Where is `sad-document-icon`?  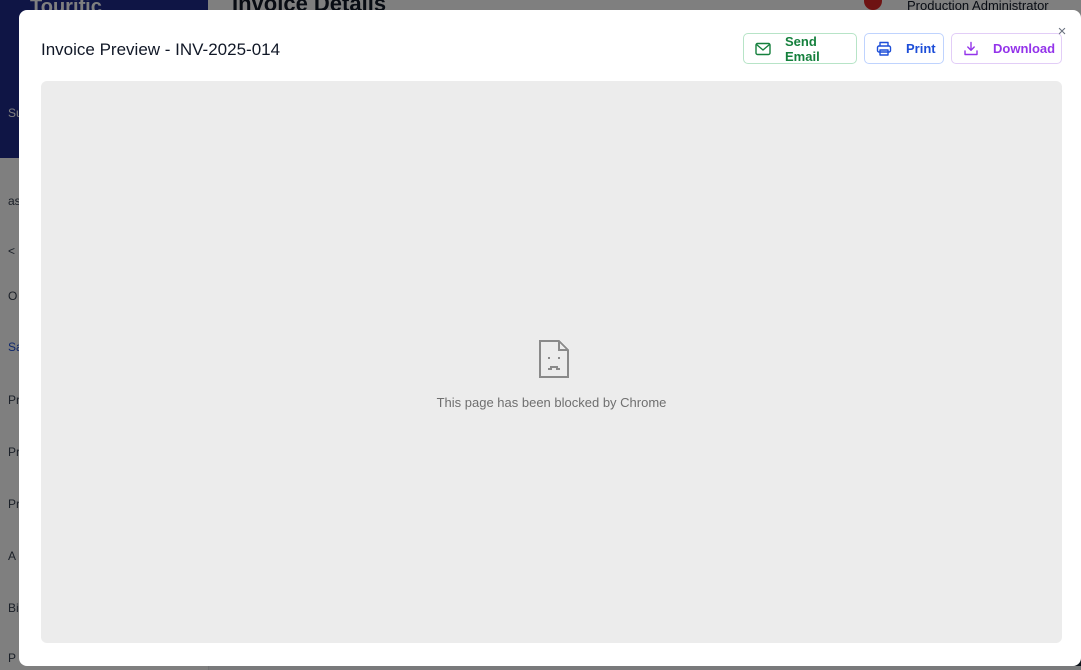 sad-document-icon is located at coordinates (554, 361).